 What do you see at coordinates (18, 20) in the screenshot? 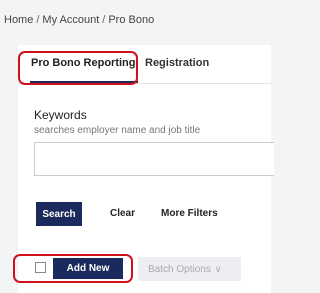
I see `breadcrumb-home: Home` at bounding box center [18, 20].